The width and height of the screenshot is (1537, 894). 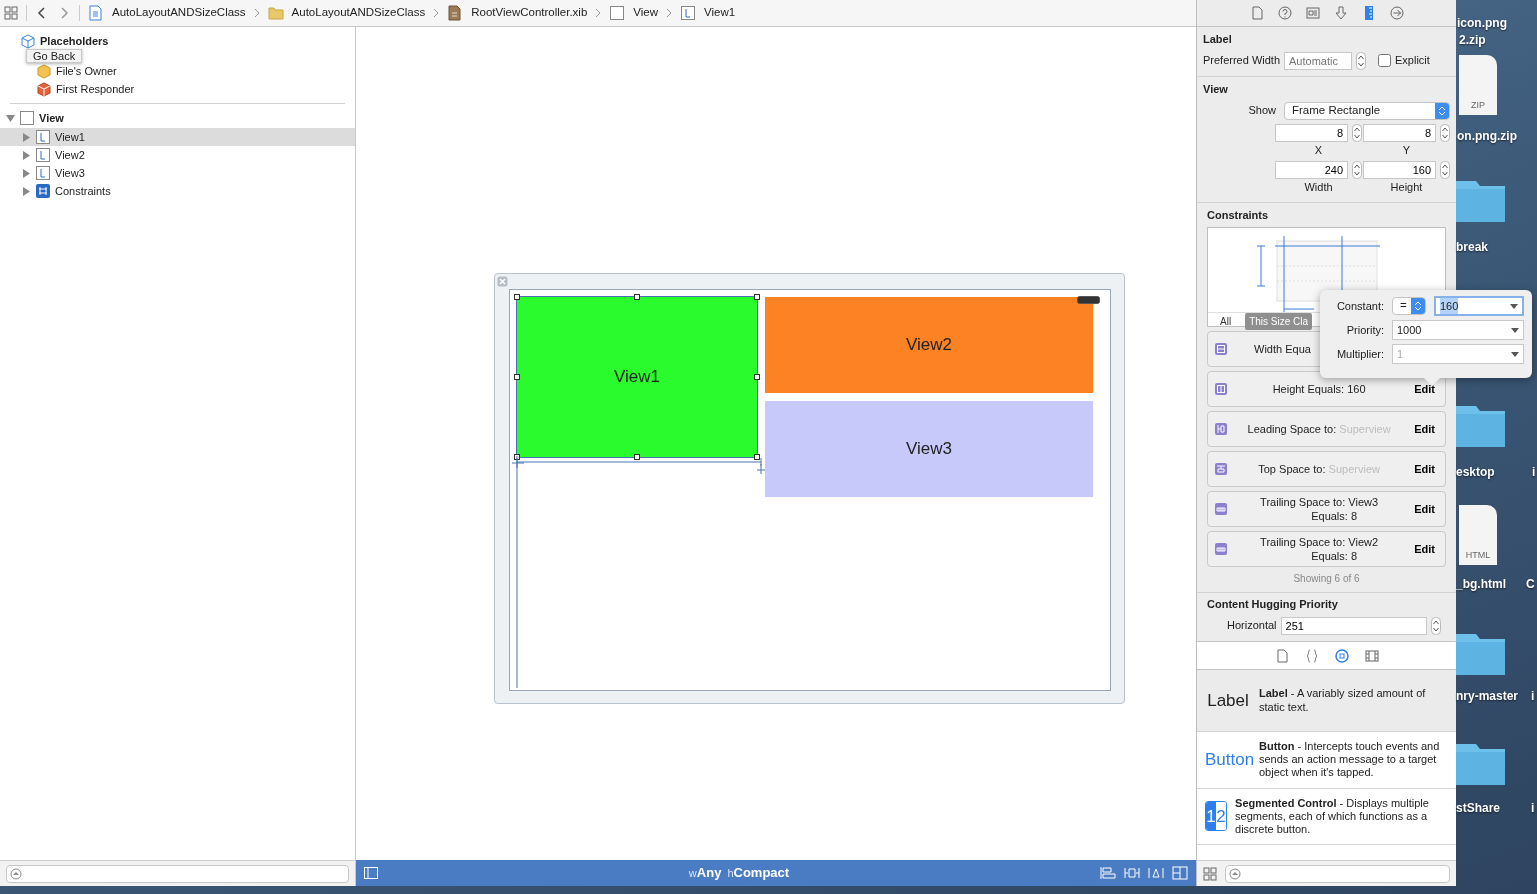 I want to click on field-caption: Y, so click(x=1406, y=150).